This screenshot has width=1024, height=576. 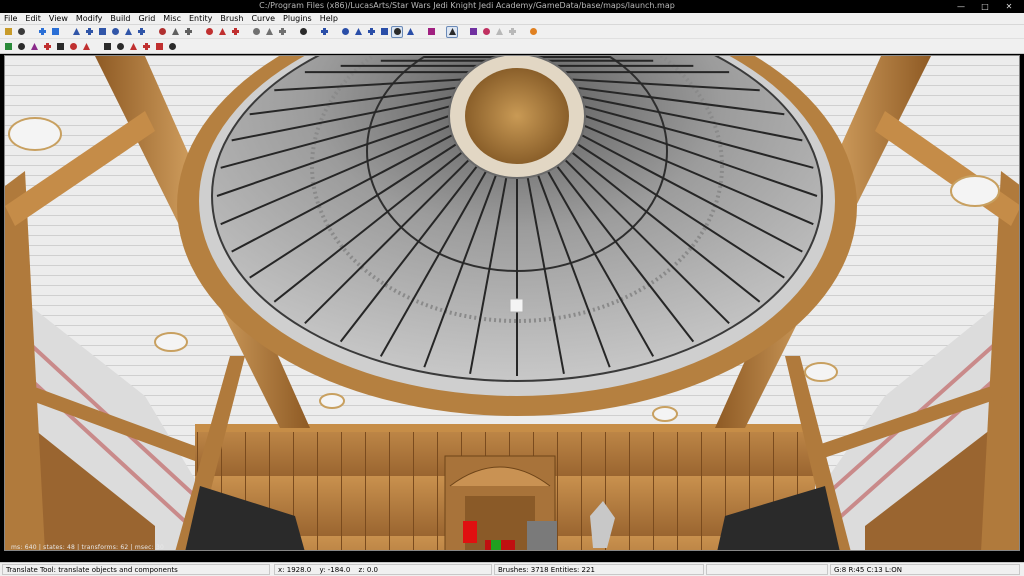 What do you see at coordinates (34, 46) in the screenshot?
I see `texture-icon` at bounding box center [34, 46].